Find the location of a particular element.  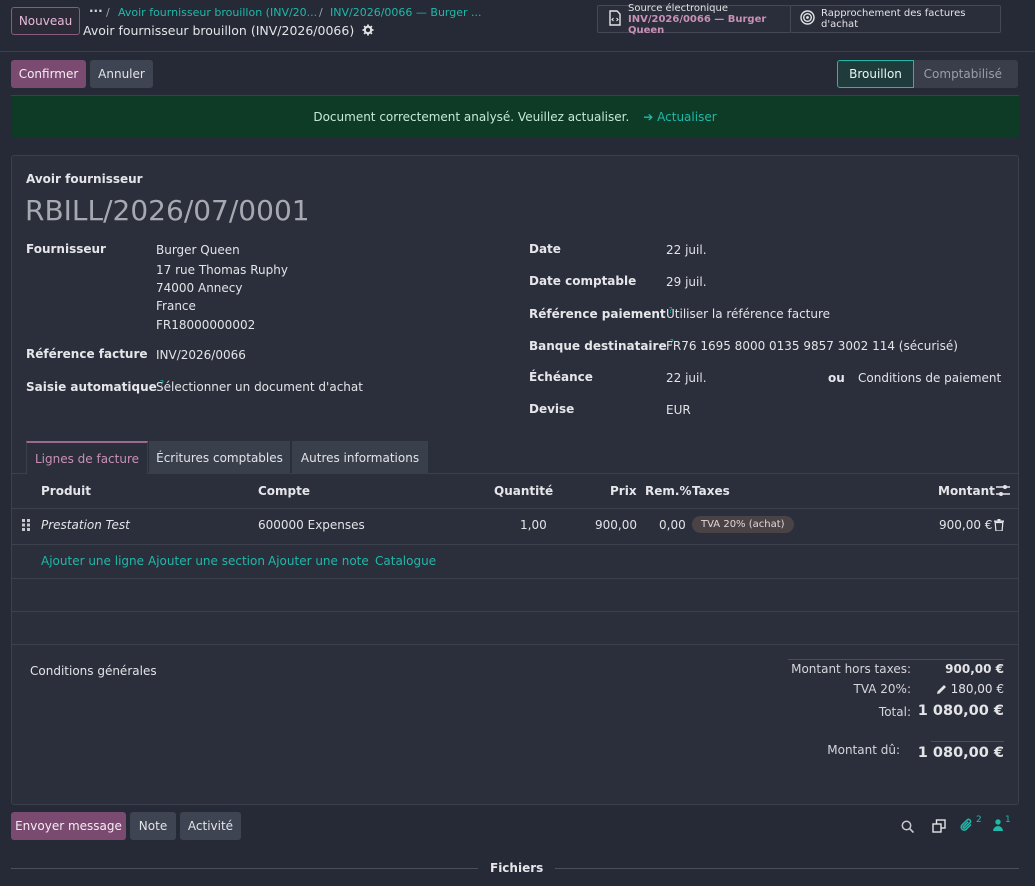

col-price: Prix is located at coordinates (623, 491).